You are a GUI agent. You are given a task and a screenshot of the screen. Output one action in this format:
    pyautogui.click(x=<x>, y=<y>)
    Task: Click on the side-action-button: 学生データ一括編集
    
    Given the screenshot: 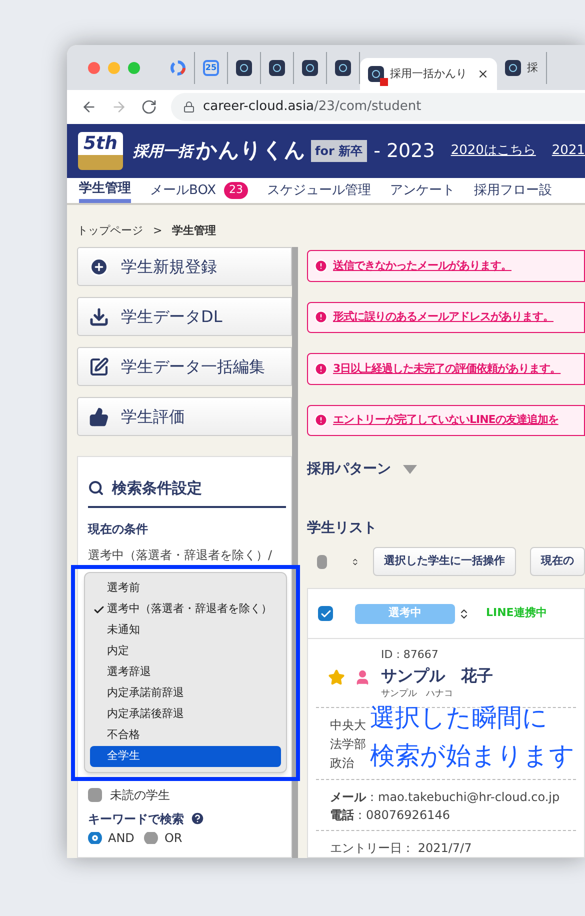 What is the action you would take?
    pyautogui.click(x=184, y=366)
    